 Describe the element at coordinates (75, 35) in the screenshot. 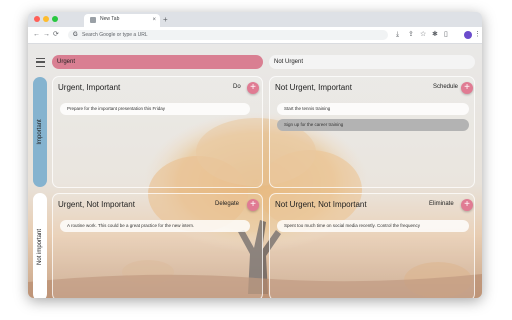

I see `google-icon: G` at that location.